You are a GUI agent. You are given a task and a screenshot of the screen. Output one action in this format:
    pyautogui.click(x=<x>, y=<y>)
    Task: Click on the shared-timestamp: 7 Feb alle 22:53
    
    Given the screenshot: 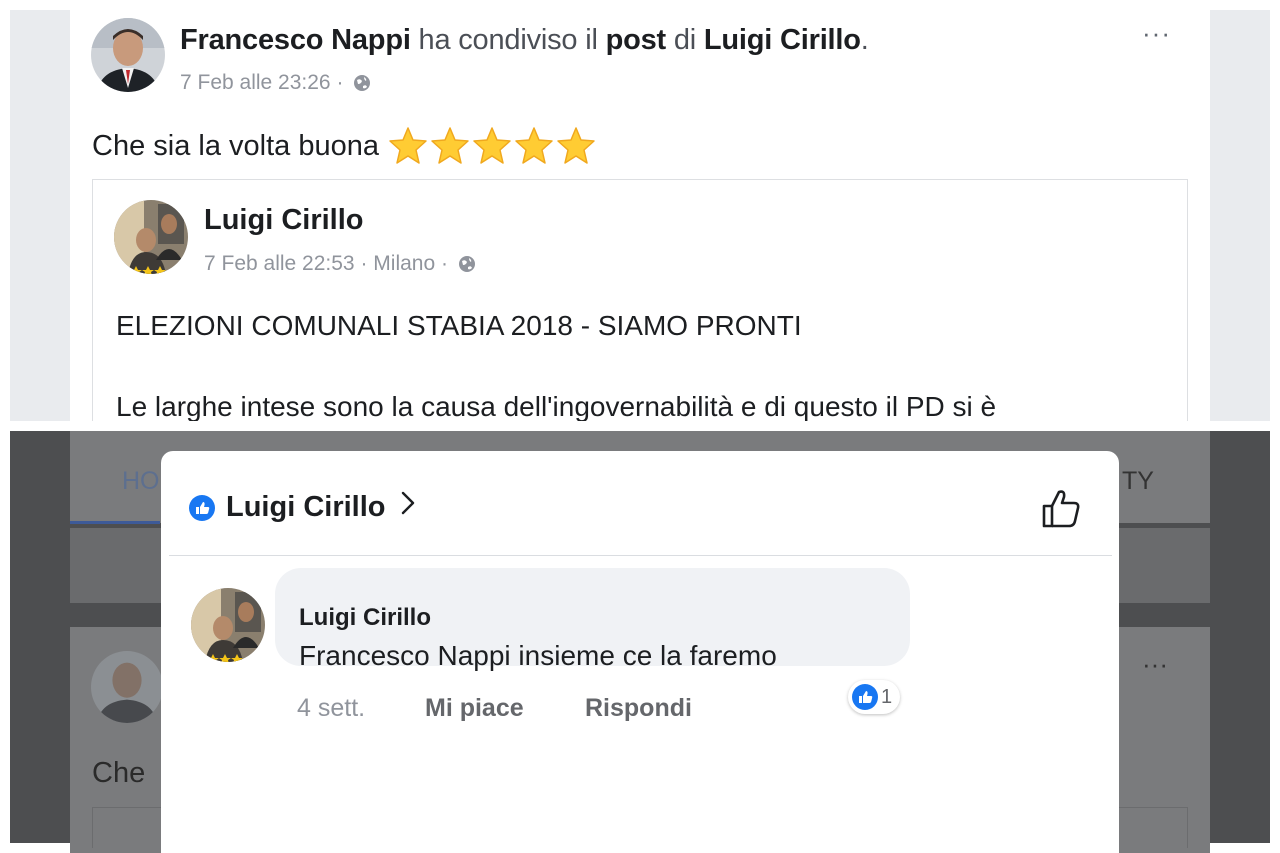 What is the action you would take?
    pyautogui.click(x=279, y=263)
    